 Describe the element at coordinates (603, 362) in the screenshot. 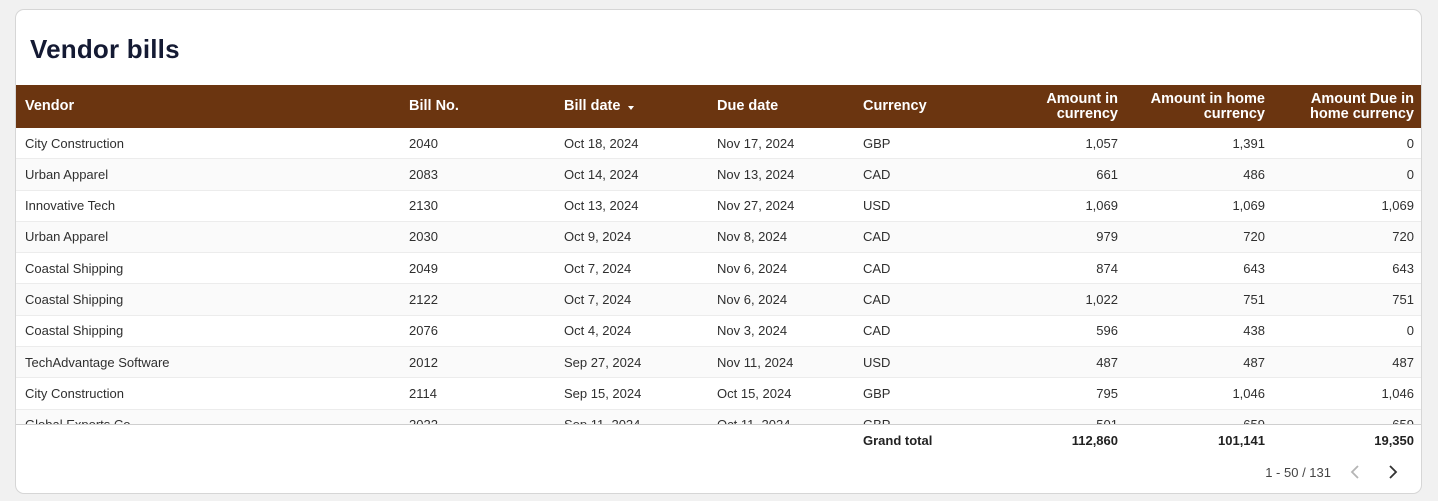

I see `cell-bill-date: Sep 27, 2024` at that location.